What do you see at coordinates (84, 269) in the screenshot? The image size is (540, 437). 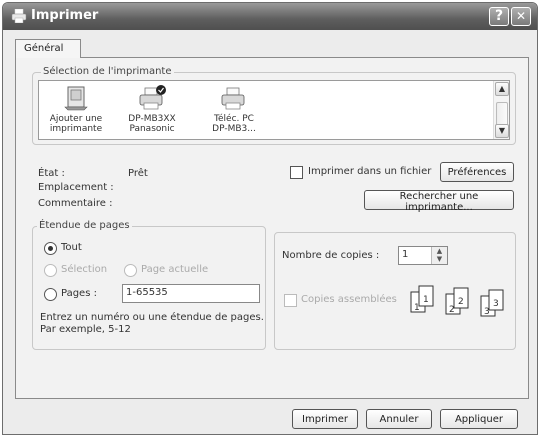 I see `range-selection-label: Sélection` at bounding box center [84, 269].